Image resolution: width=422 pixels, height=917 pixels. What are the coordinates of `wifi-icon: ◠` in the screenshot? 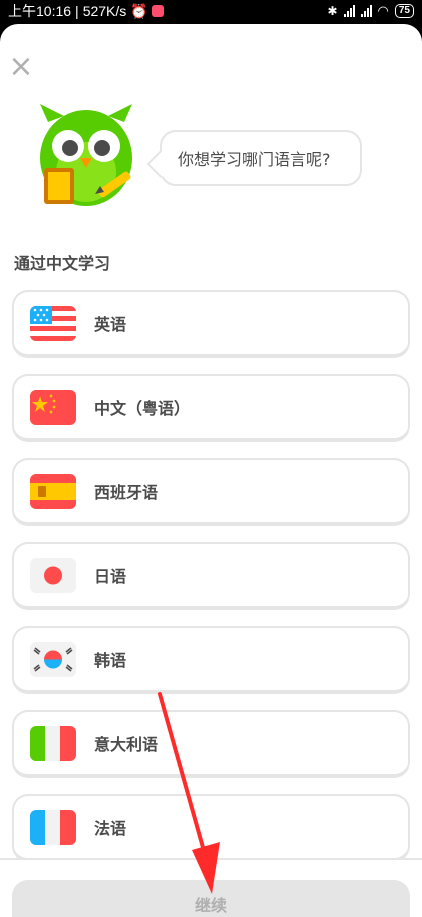 It's located at (383, 10).